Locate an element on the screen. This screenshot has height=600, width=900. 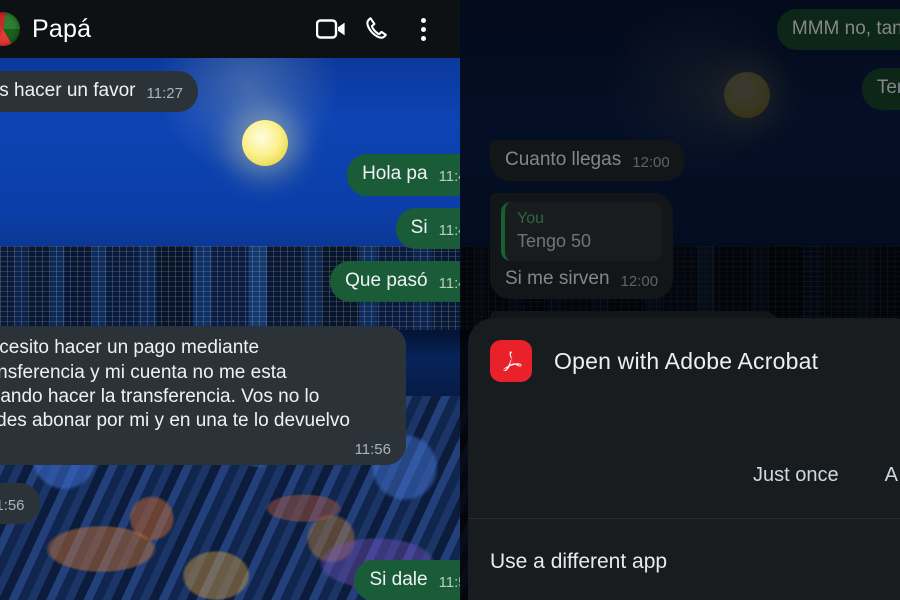
chat-app-bar: Papá is located at coordinates (230, 29).